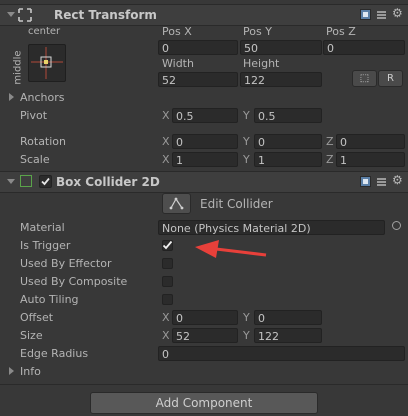 The height and width of the screenshot is (416, 408). Describe the element at coordinates (288, 159) in the screenshot. I see `scale-y-field: 1` at that location.